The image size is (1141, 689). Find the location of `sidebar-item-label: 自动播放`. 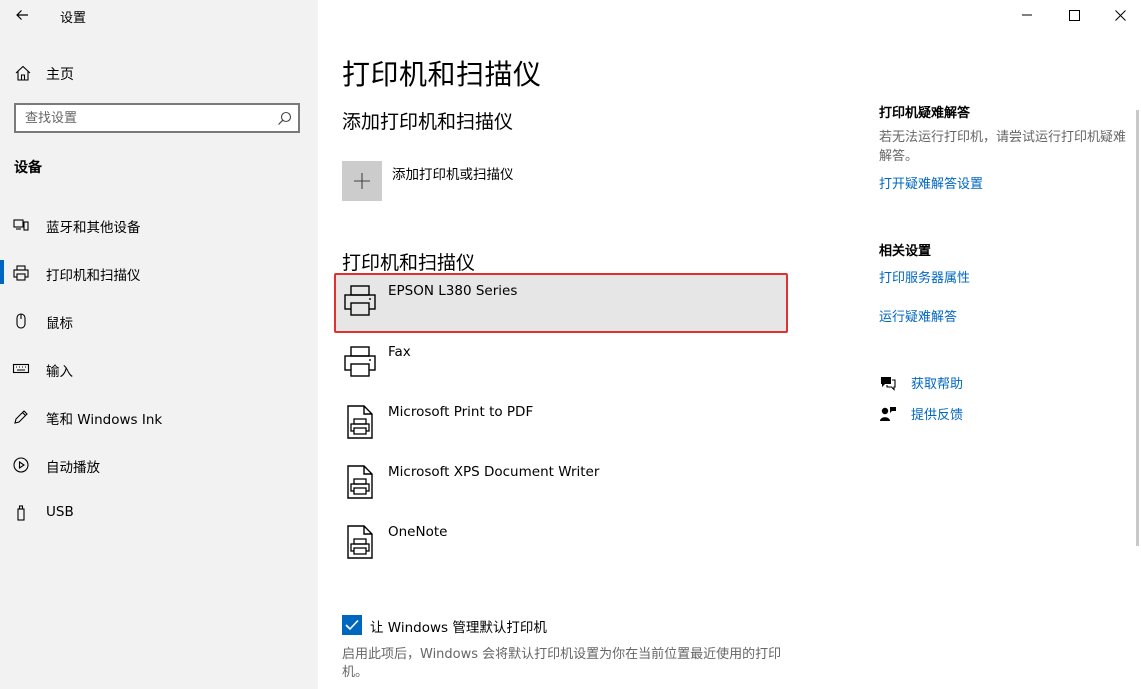

sidebar-item-label: 自动播放 is located at coordinates (73, 468).